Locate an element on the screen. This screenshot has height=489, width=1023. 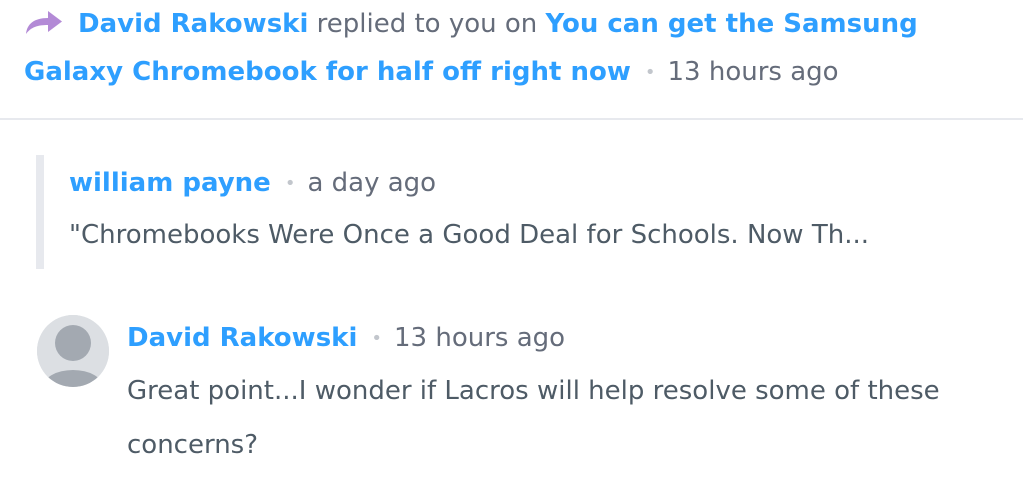
quoted-comment-meta: william payne • a day ago is located at coordinates (252, 183).